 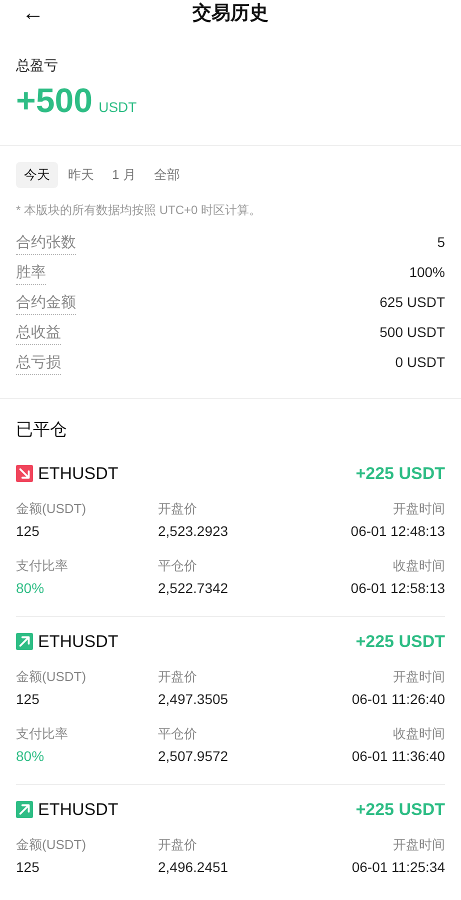 I want to click on field-value: 2,496.2451, so click(x=194, y=867).